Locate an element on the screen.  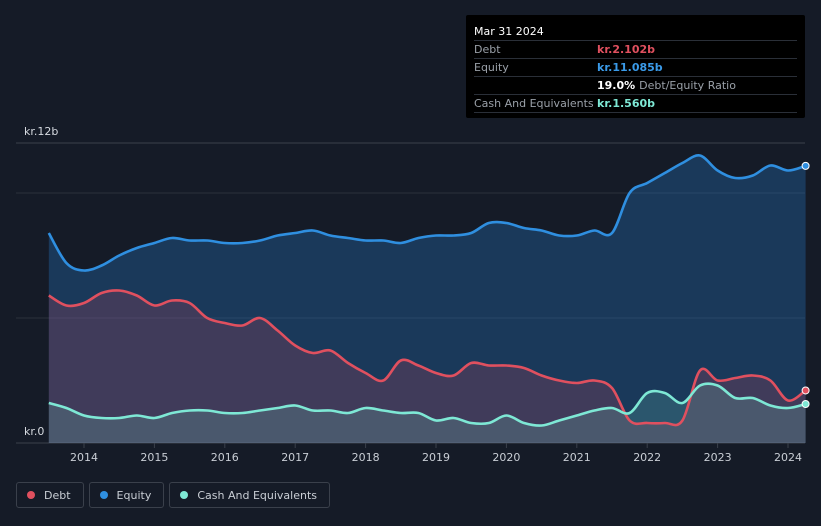
tooltip-equity-value: kr.11.085b is located at coordinates (630, 67).